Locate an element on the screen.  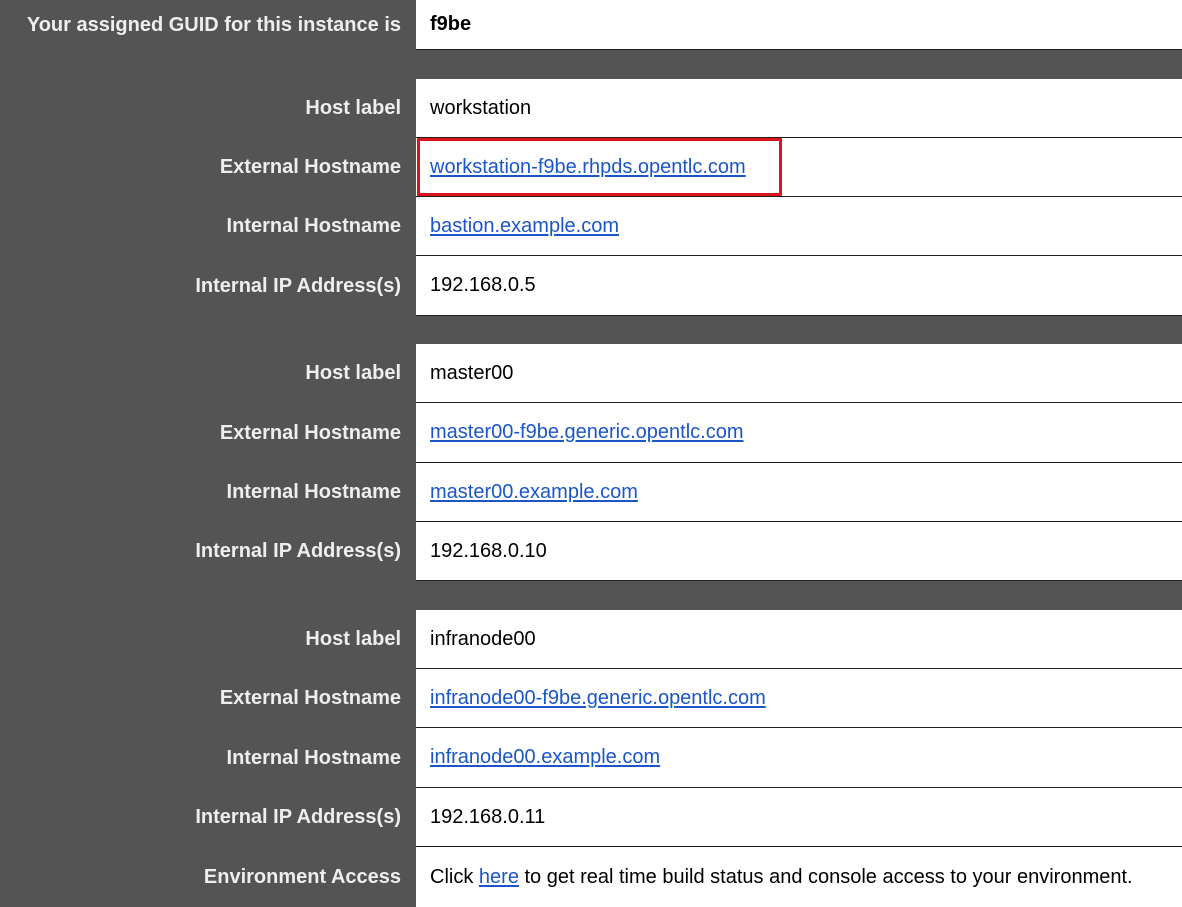
internal-hostname-link: master00.example.com is located at coordinates (534, 492).